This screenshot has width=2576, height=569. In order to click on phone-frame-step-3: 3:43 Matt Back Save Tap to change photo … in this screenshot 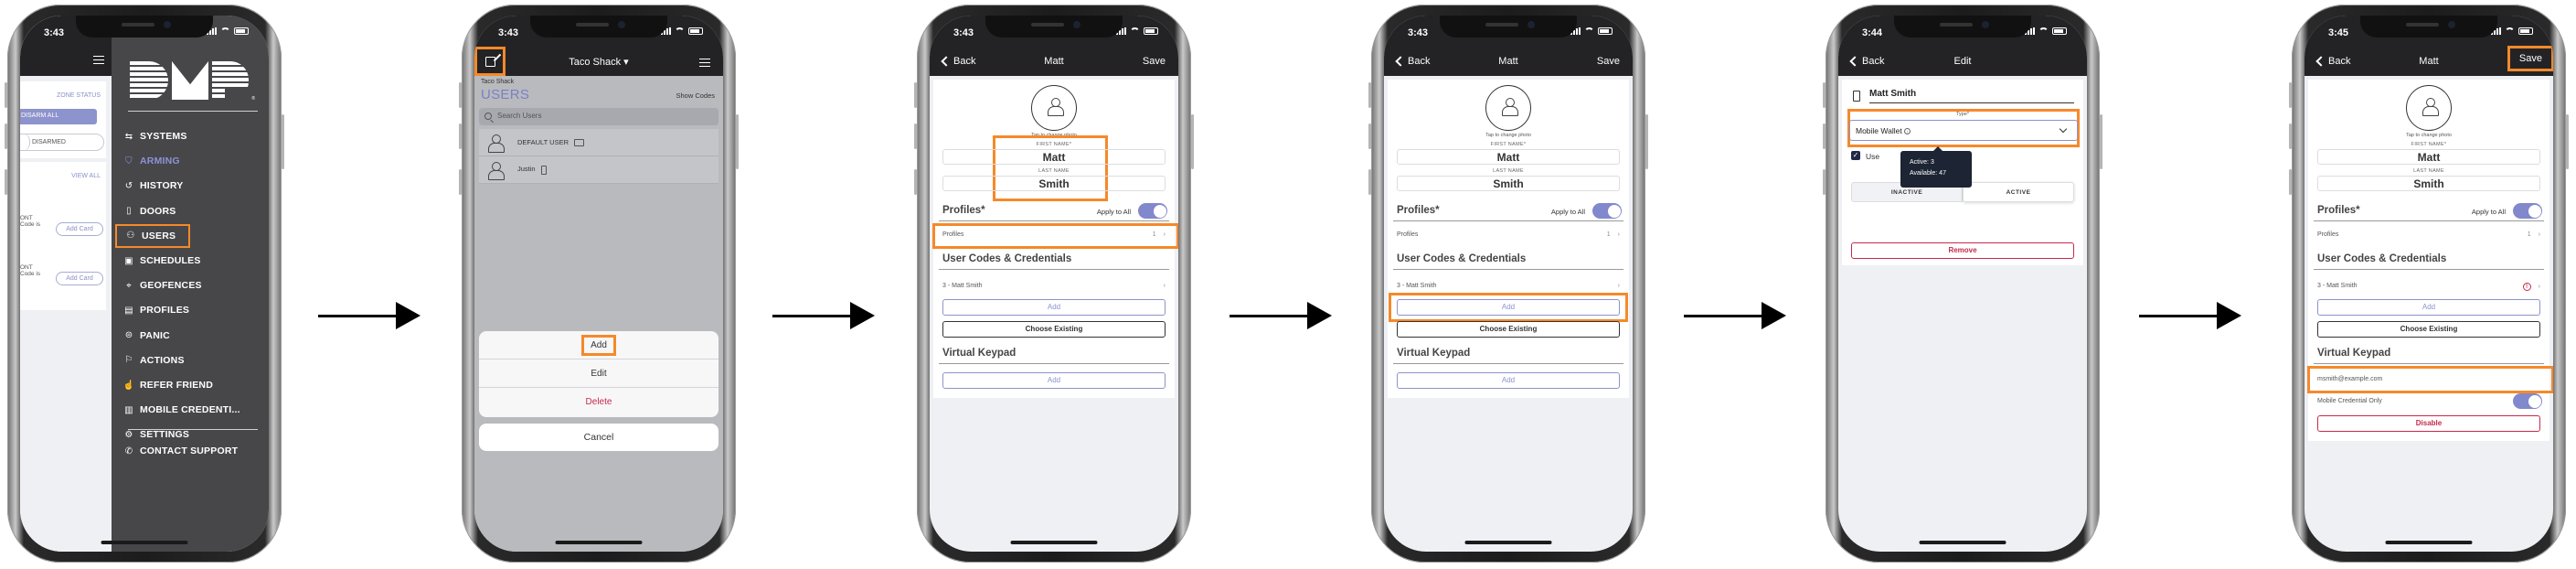, I will do `click(1054, 284)`.